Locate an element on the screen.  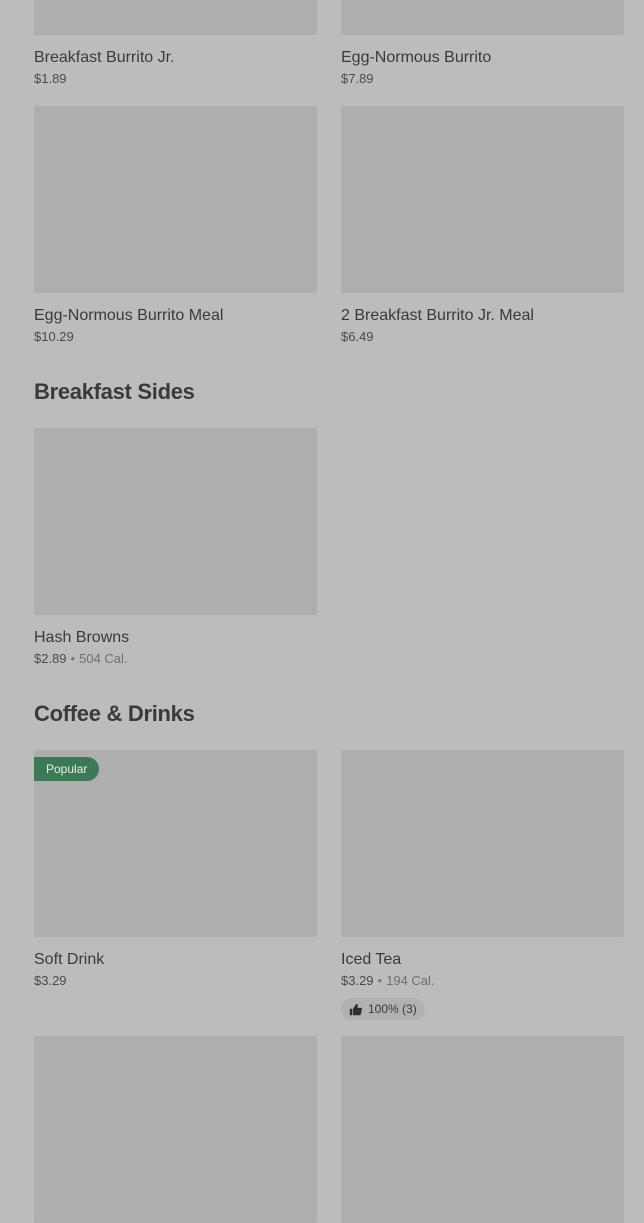
menu-item-breakfast-burrito-jr: Breakfast Burrito Jr. $1.89 is located at coordinates (175, 44).